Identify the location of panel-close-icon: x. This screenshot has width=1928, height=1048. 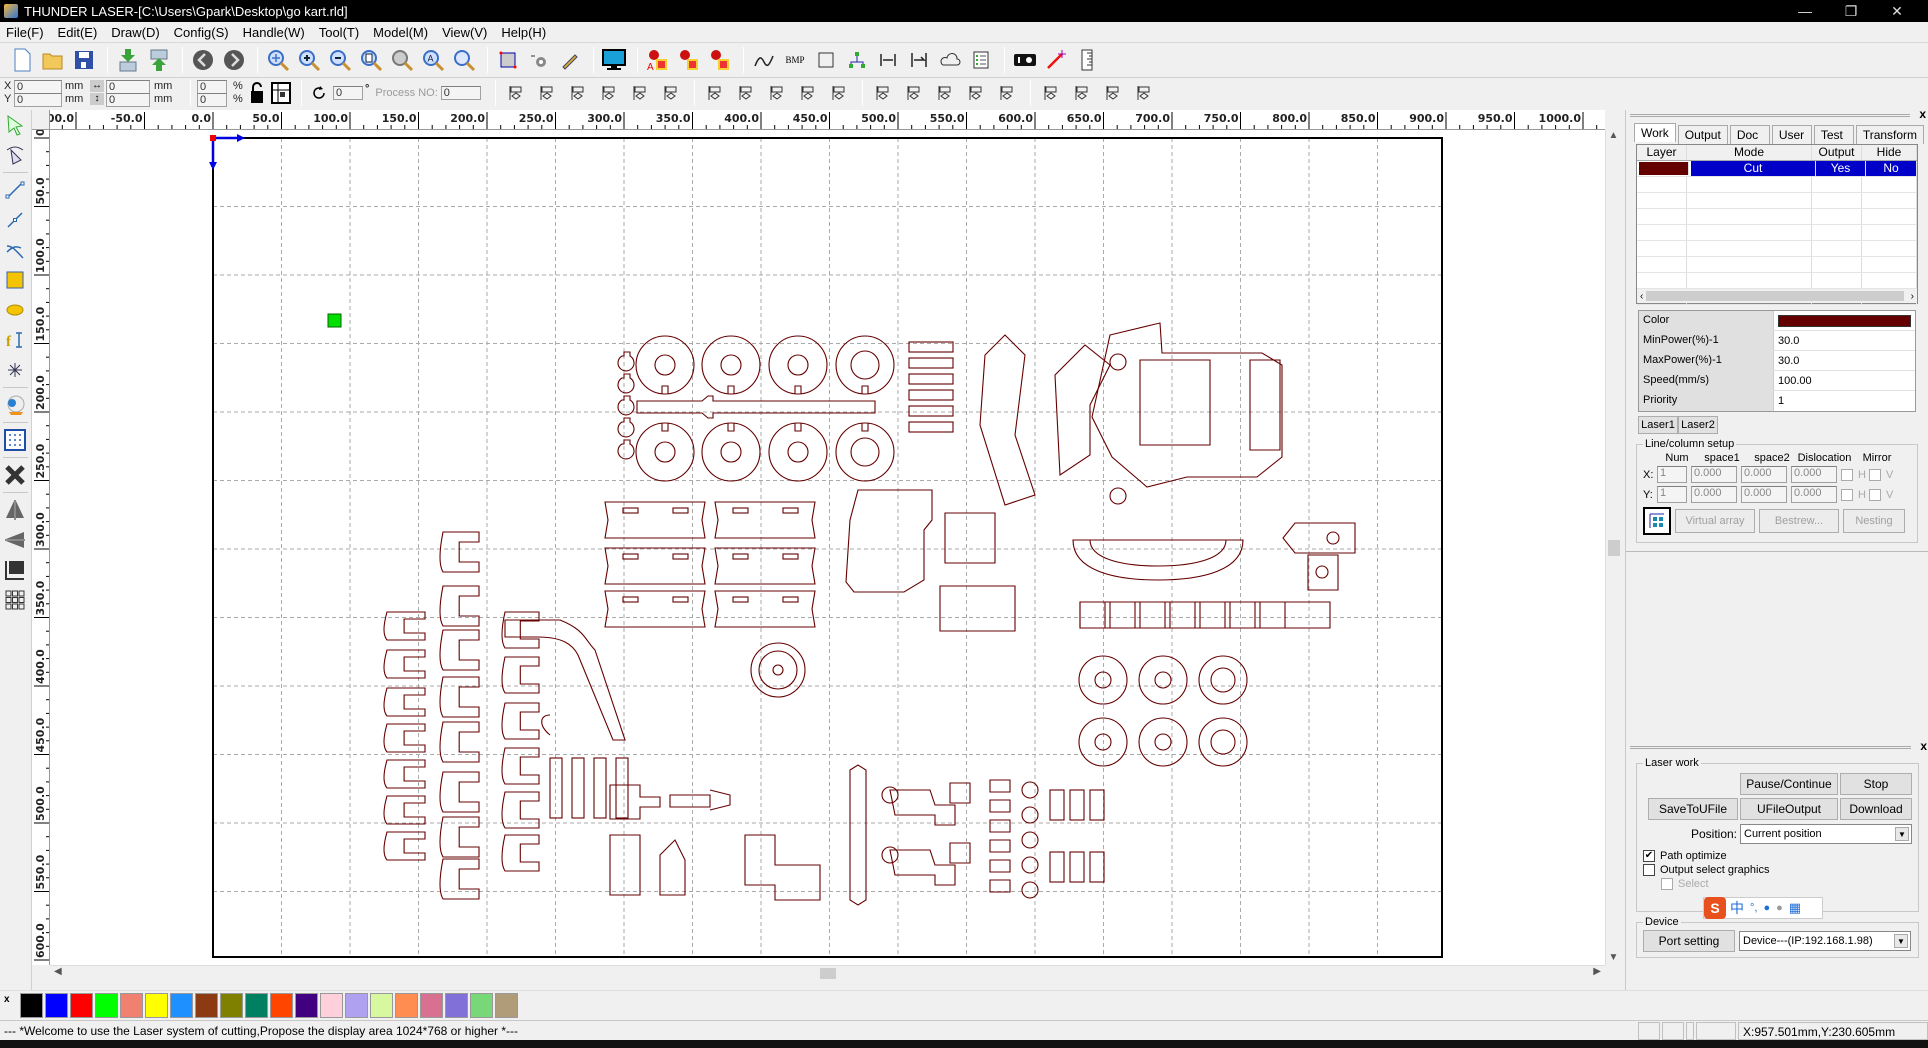
(1923, 746).